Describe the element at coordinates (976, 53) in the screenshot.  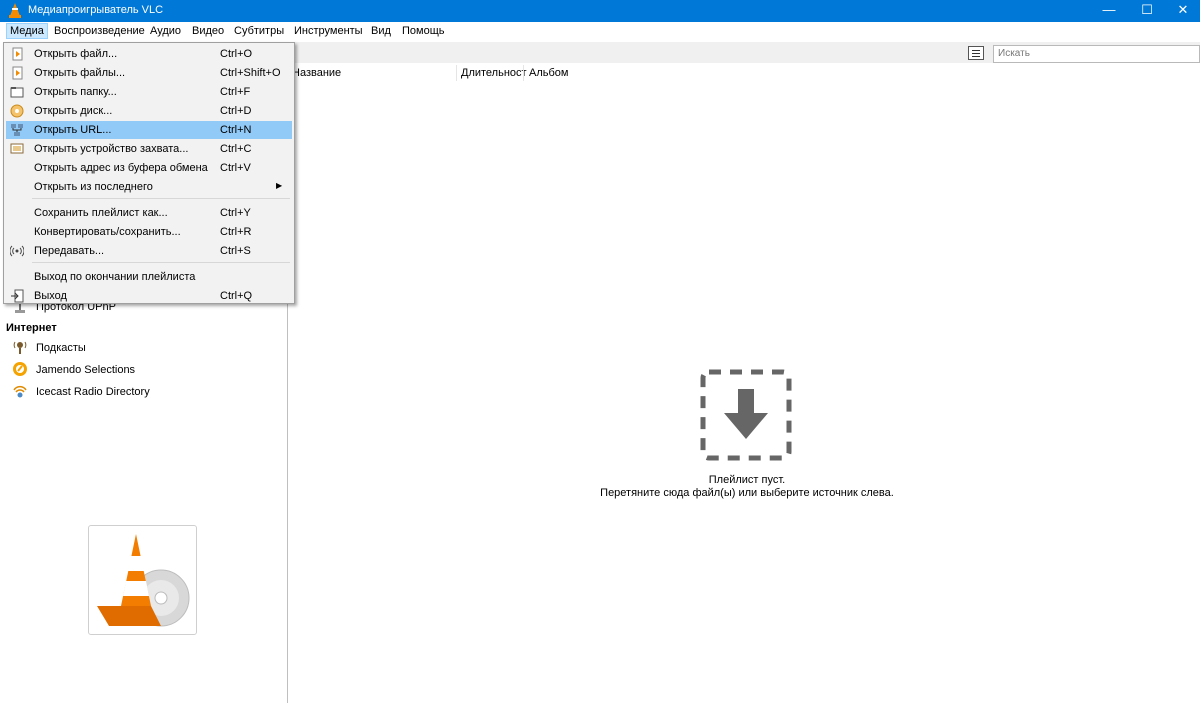
I see `playlist-view-icon` at that location.